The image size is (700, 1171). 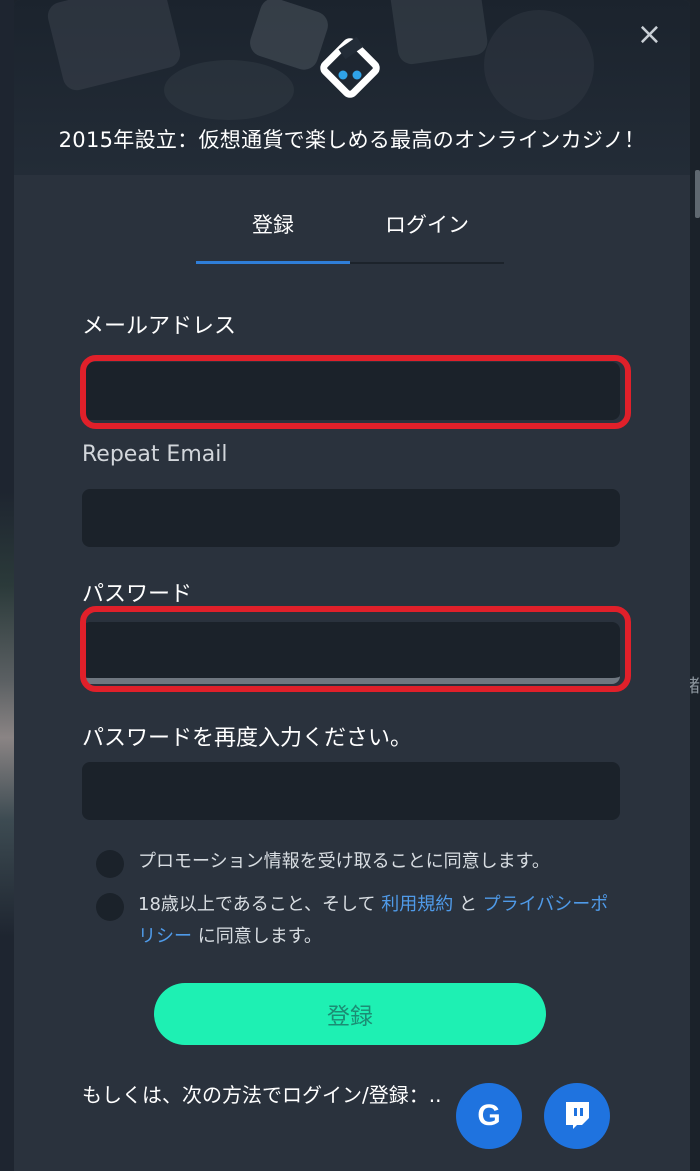 I want to click on site-tagline: 2015年設立：仮想通貨で楽しめる最高のオンラインカジノ！, so click(x=352, y=140).